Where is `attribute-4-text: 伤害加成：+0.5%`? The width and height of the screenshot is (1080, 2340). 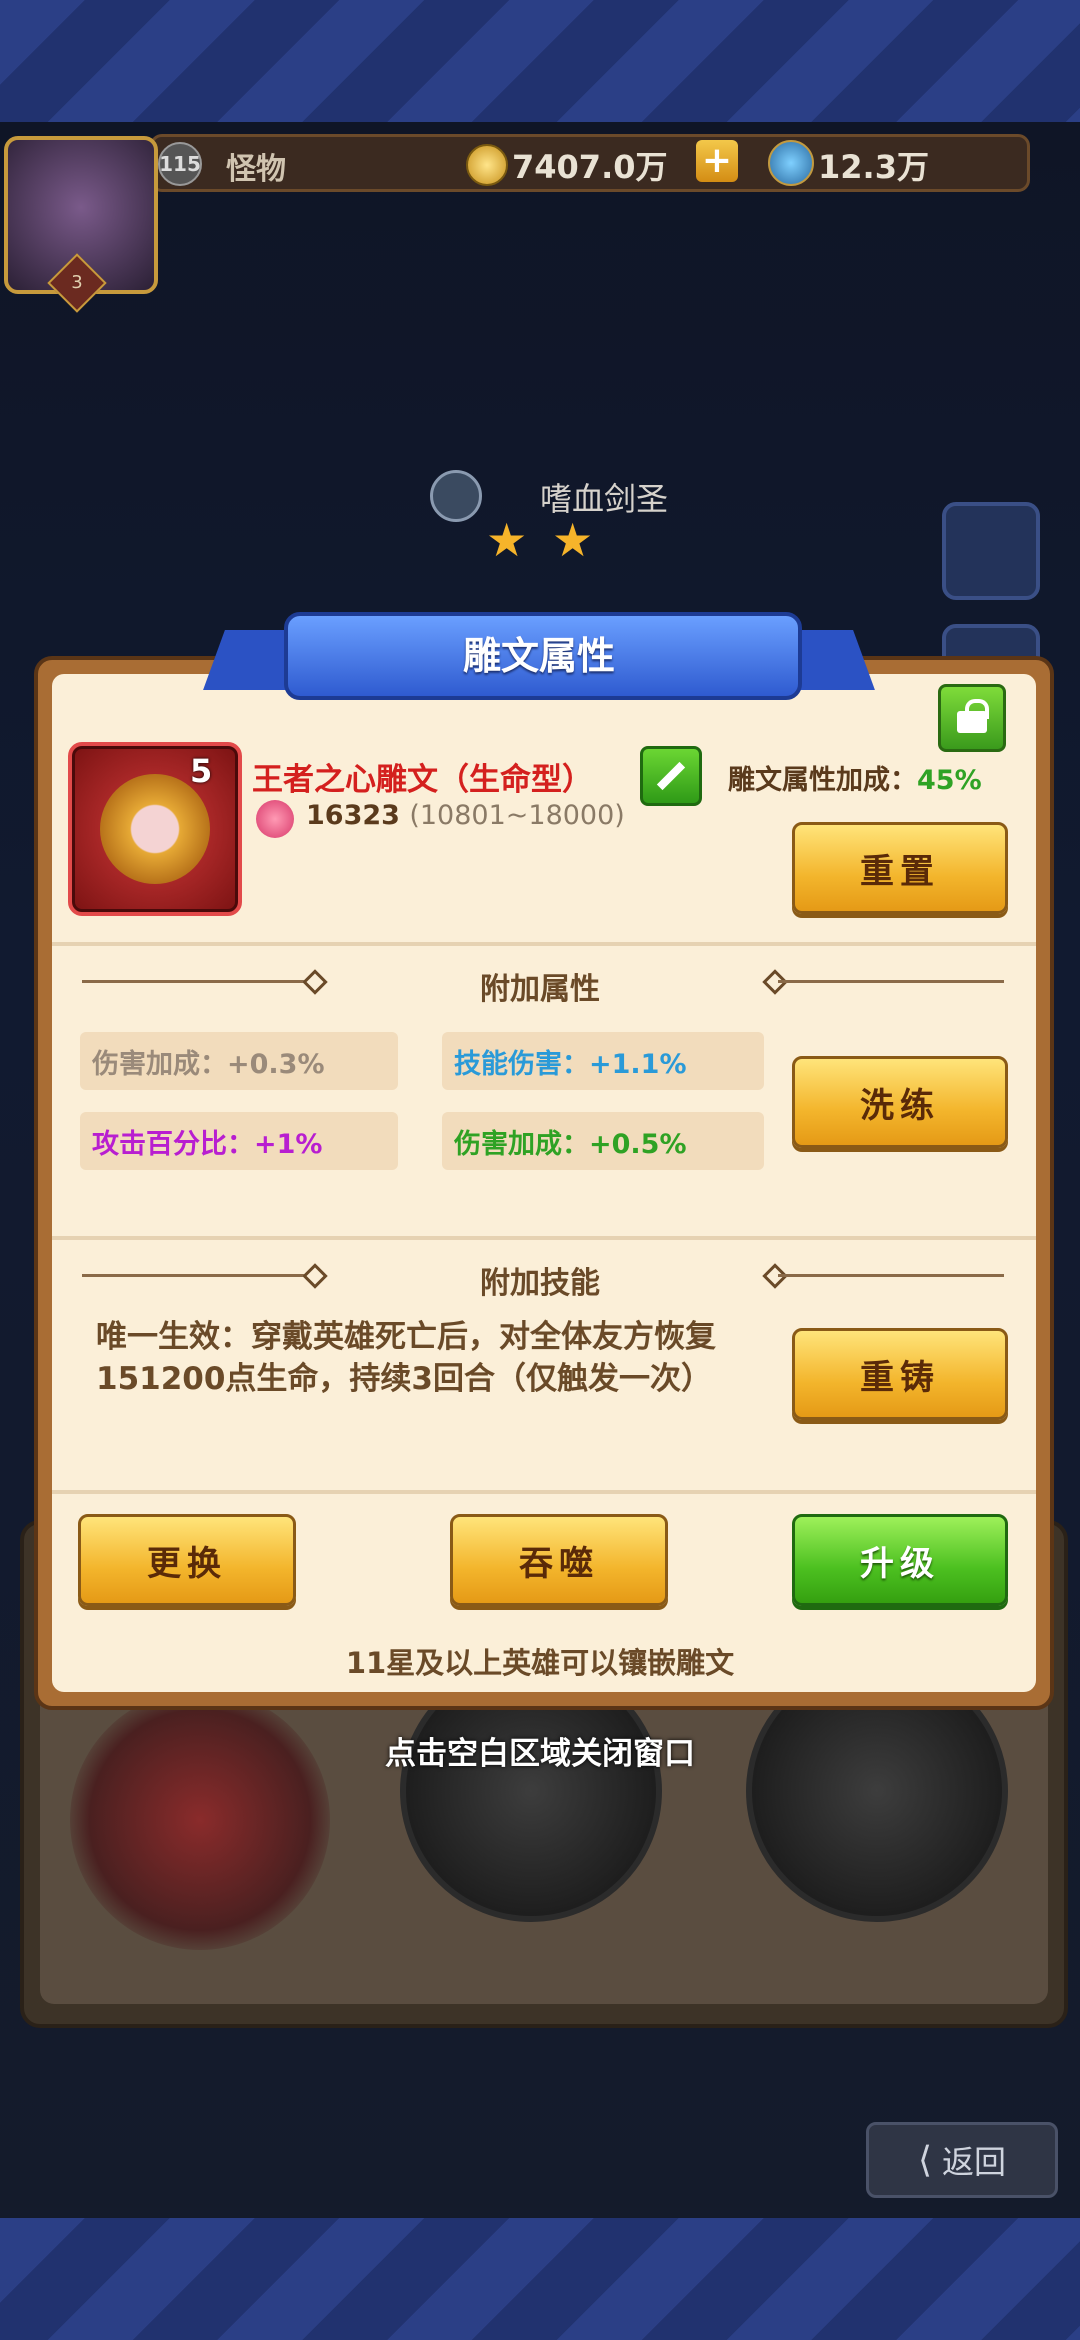
attribute-4-text: 伤害加成：+0.5% is located at coordinates (570, 1144).